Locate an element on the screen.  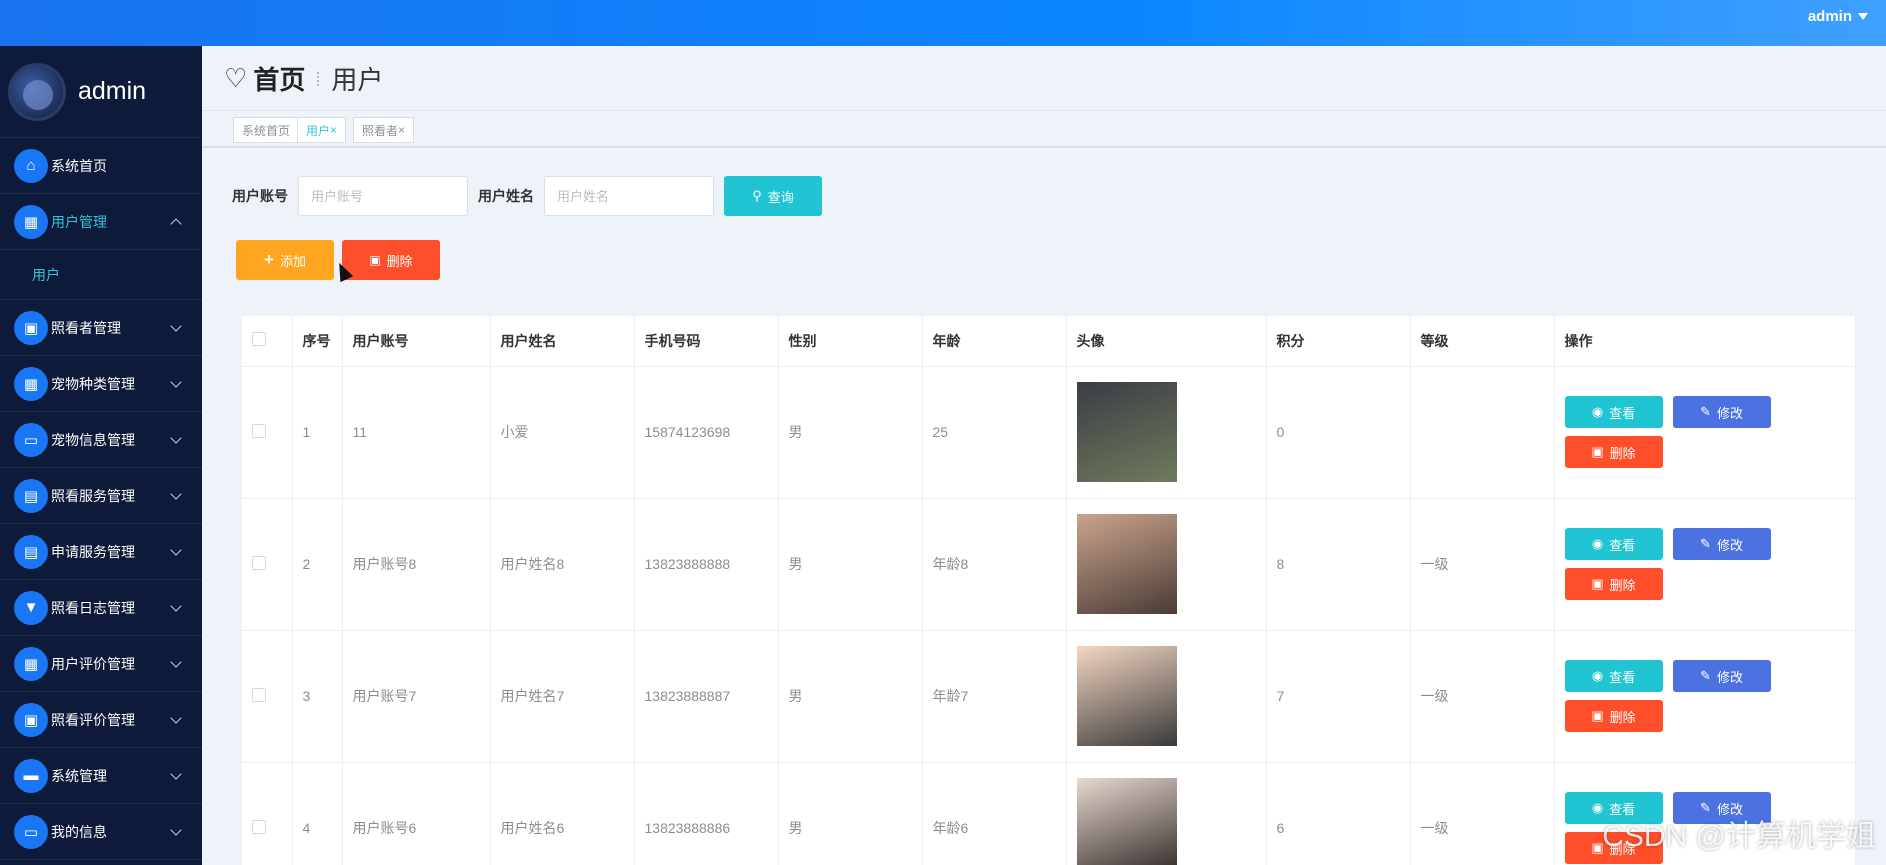
sidebar-item-label: 系统首页 is located at coordinates (79, 165).